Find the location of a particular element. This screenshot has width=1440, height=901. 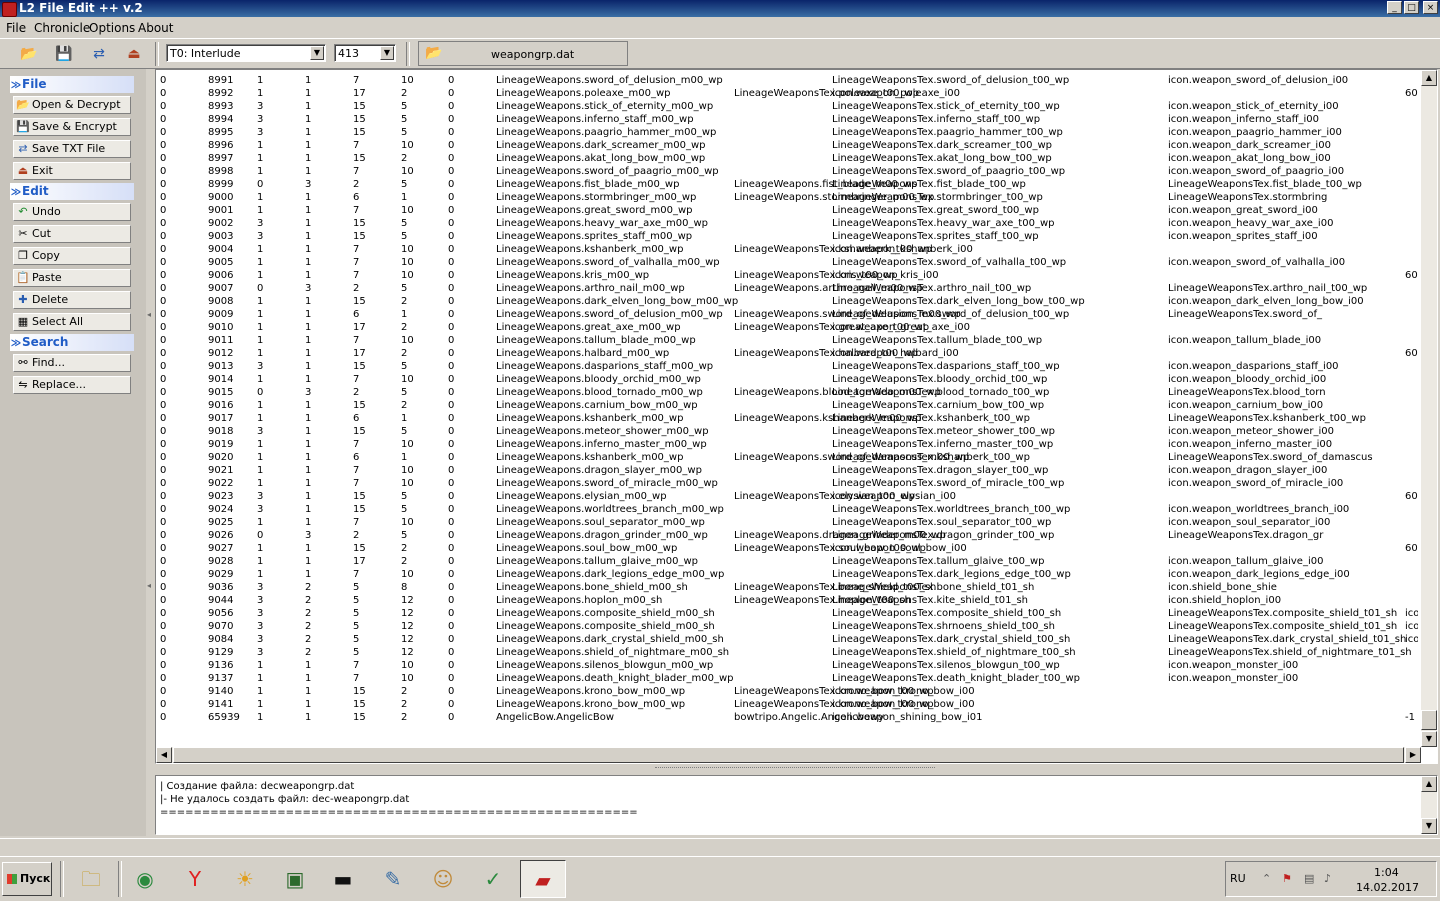

sidebar-group-search: ≫Search is located at coordinates (72, 342).